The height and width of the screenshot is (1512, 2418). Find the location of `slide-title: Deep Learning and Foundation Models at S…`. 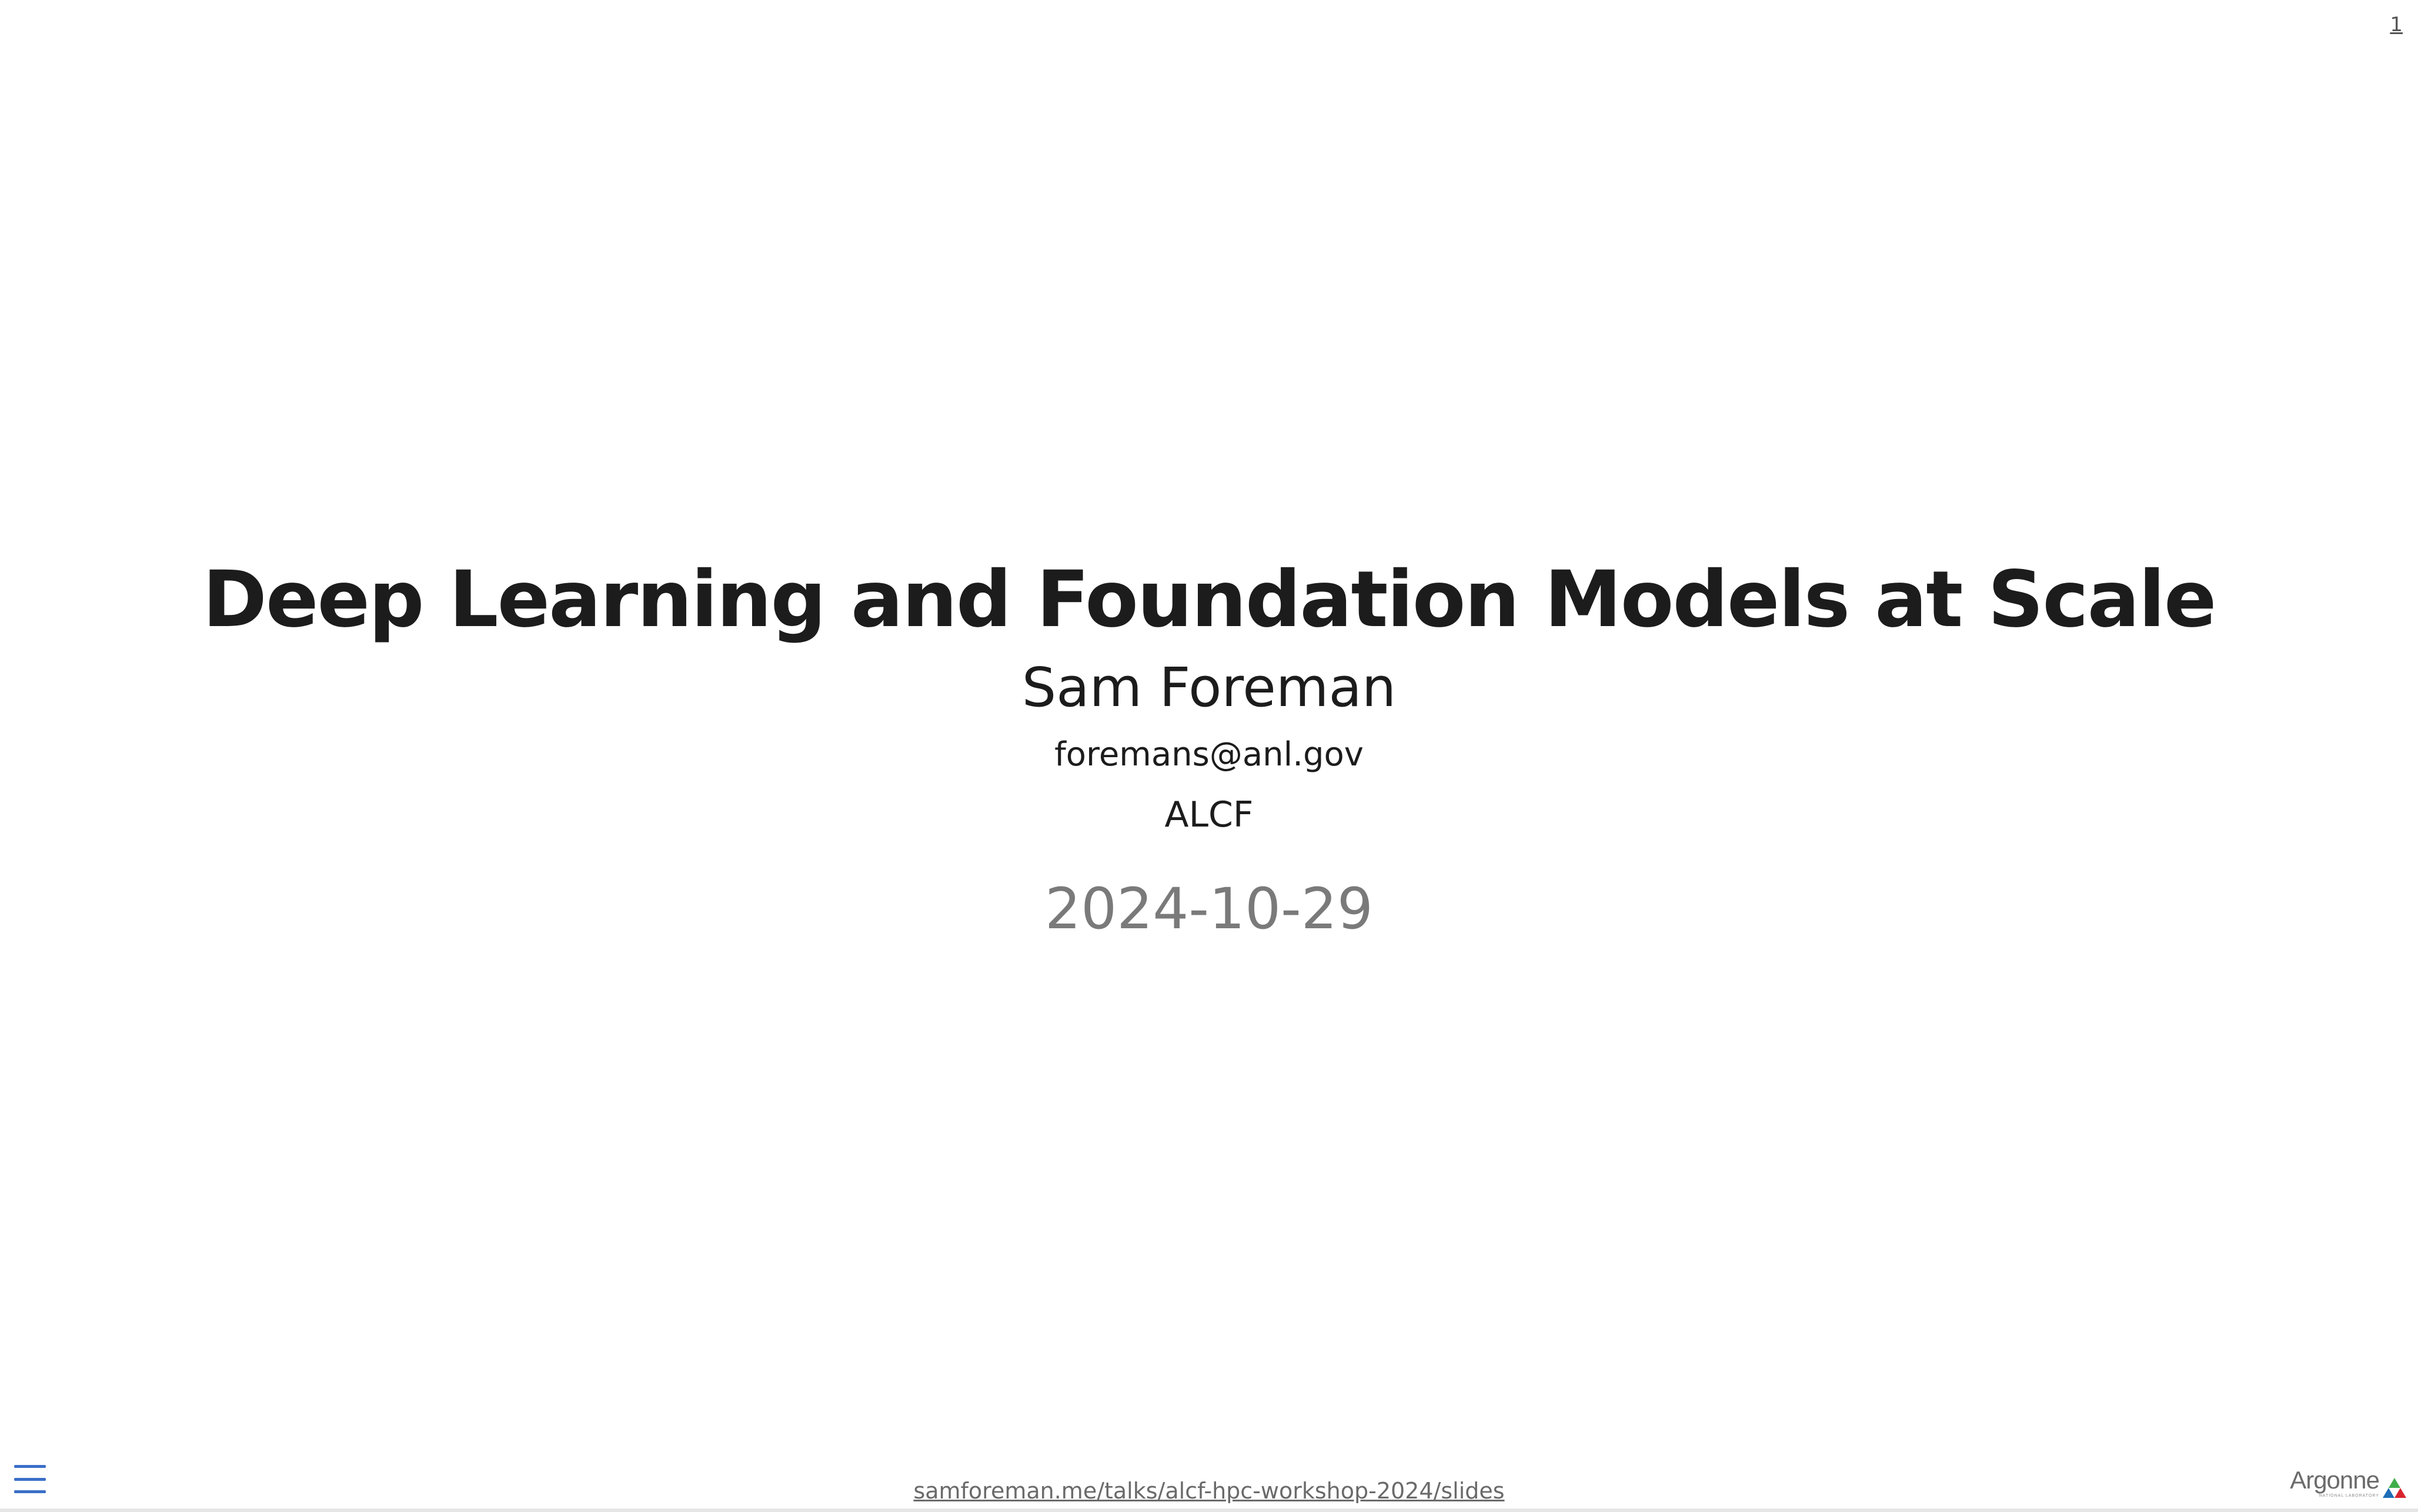

slide-title: Deep Learning and Foundation Models at S… is located at coordinates (1209, 600).